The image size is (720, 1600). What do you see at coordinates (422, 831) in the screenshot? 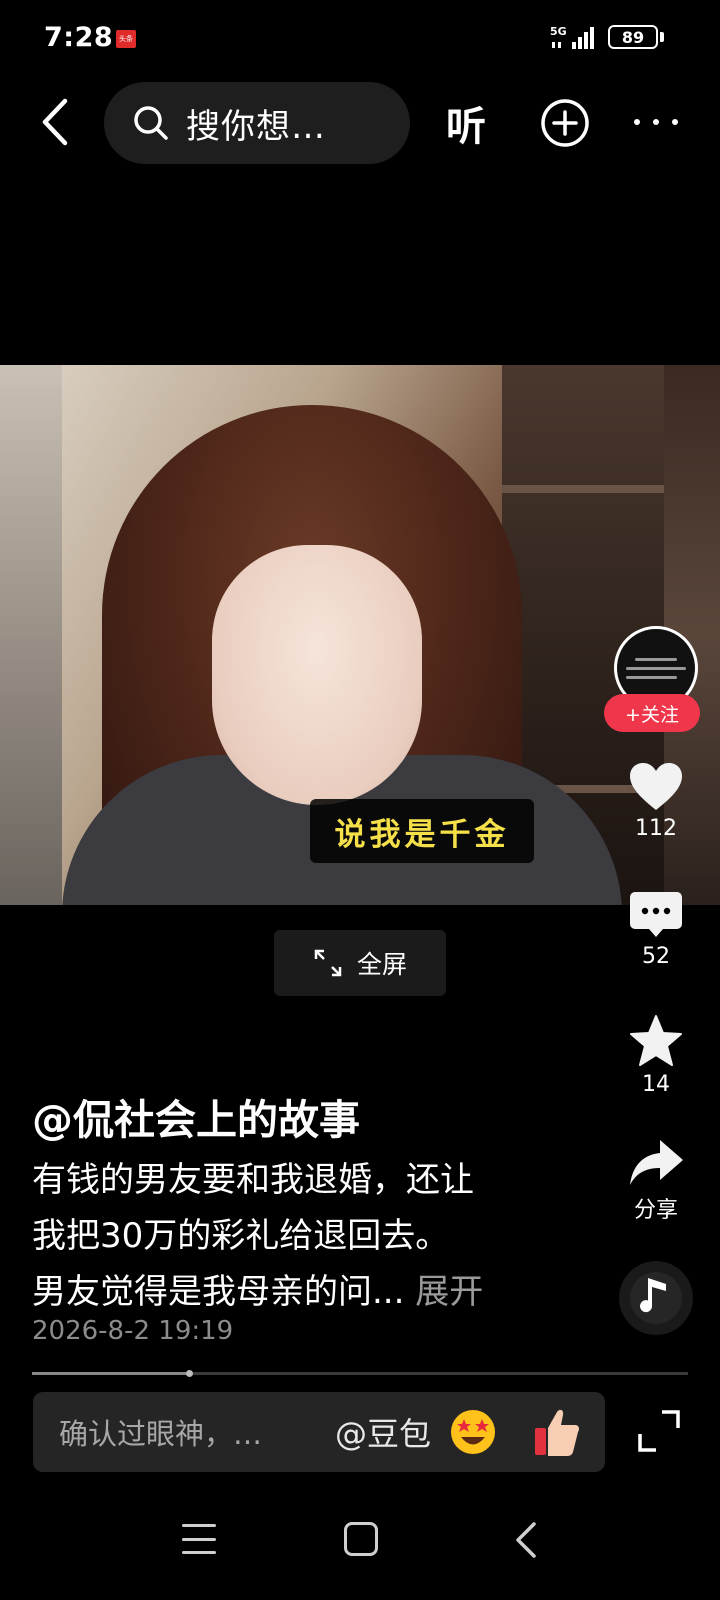
I see `video-caption: 说我是千金` at bounding box center [422, 831].